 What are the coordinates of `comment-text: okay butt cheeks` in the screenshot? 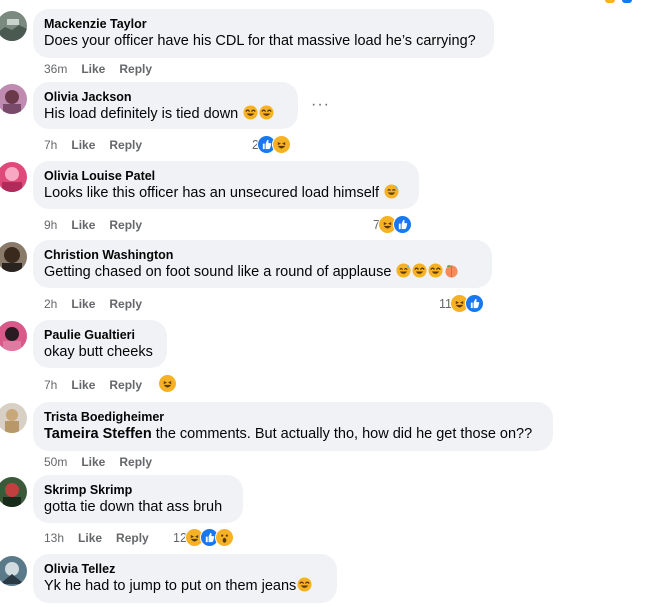 It's located at (98, 352).